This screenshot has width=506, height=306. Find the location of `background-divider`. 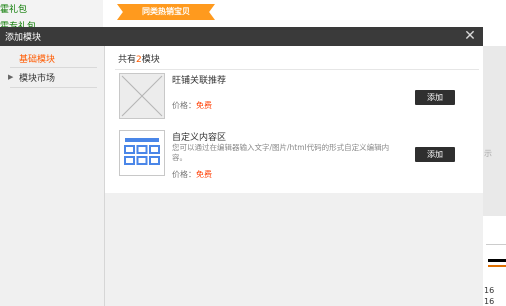

background-divider is located at coordinates (496, 244).